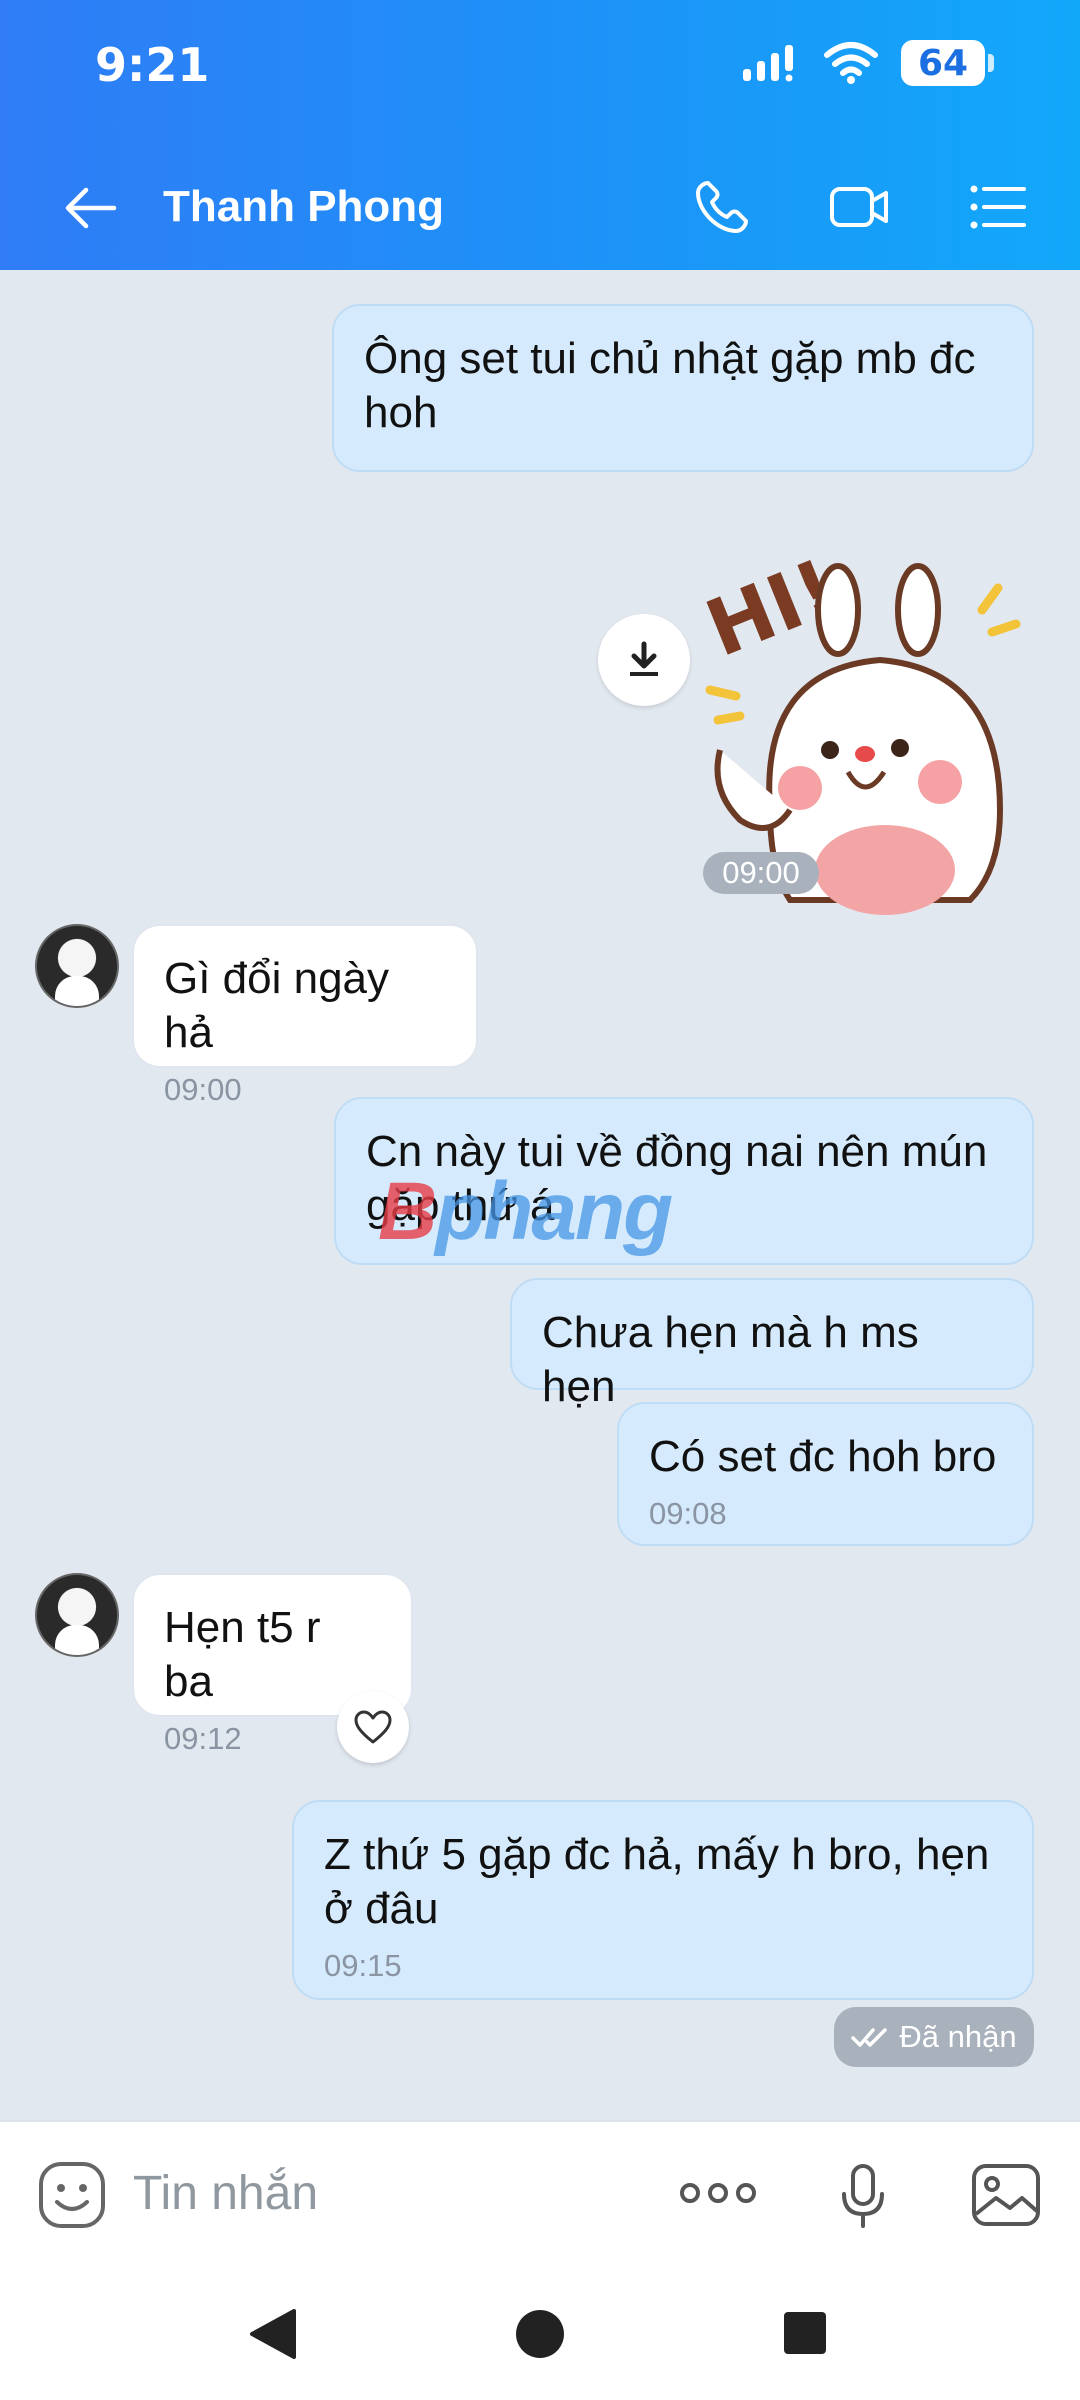 The height and width of the screenshot is (2400, 1080). Describe the element at coordinates (540, 205) in the screenshot. I see `nav-bar: Thanh Phong` at that location.